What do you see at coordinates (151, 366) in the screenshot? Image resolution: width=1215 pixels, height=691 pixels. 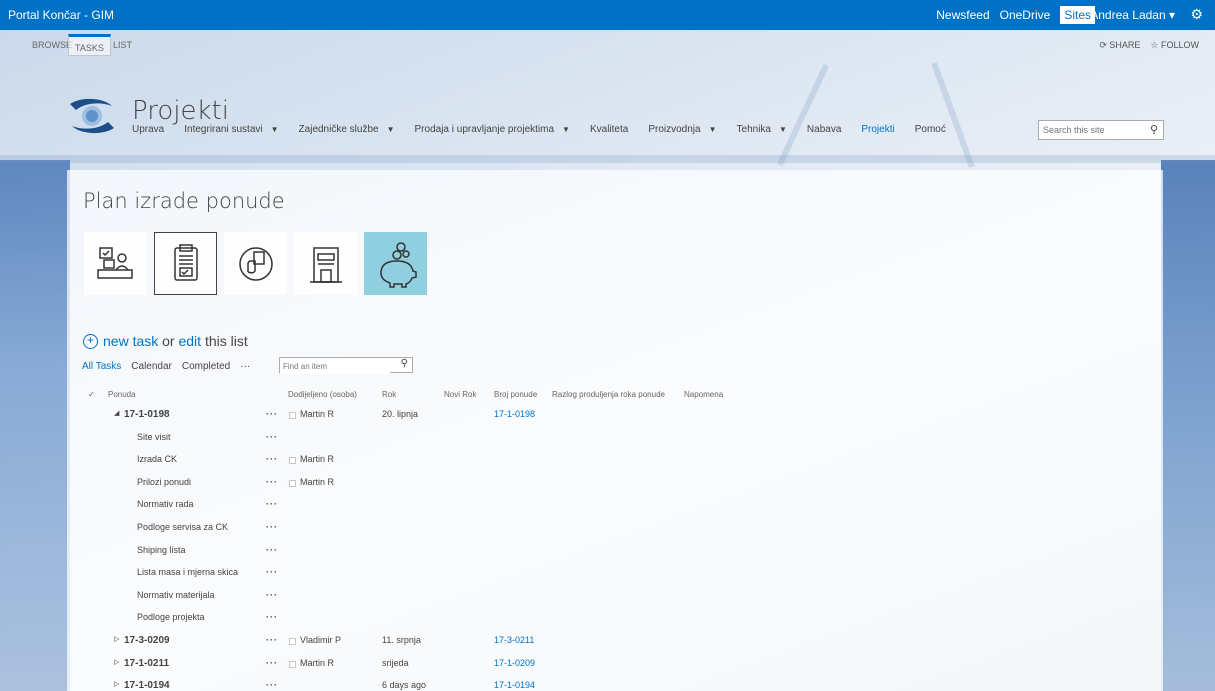 I see `view-calendar: Calendar` at bounding box center [151, 366].